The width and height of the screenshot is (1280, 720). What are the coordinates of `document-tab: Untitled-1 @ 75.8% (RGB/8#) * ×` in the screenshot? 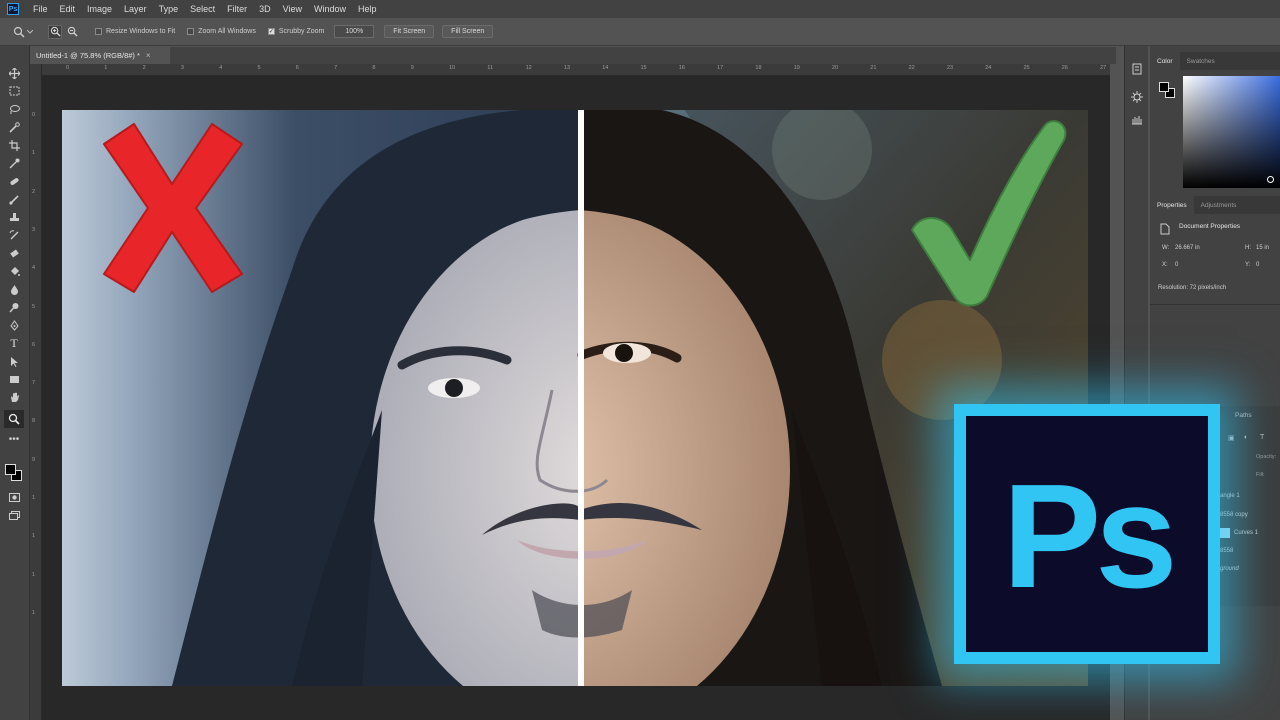 It's located at (100, 55).